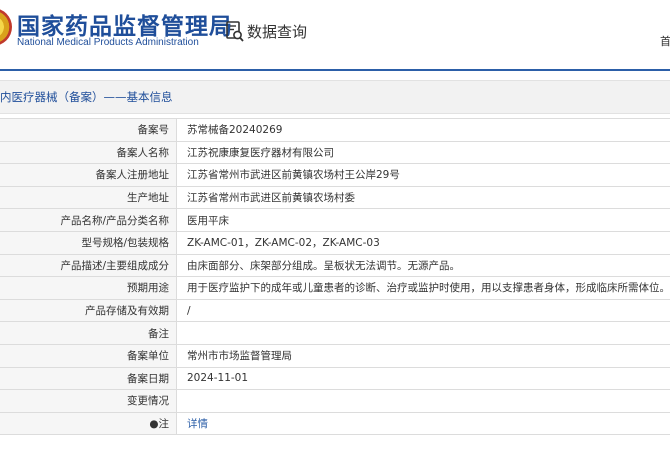  I want to click on table-row: 备案人注册地址 江苏省常州市武进区前黄镇农场村王公岸29号, so click(335, 175).